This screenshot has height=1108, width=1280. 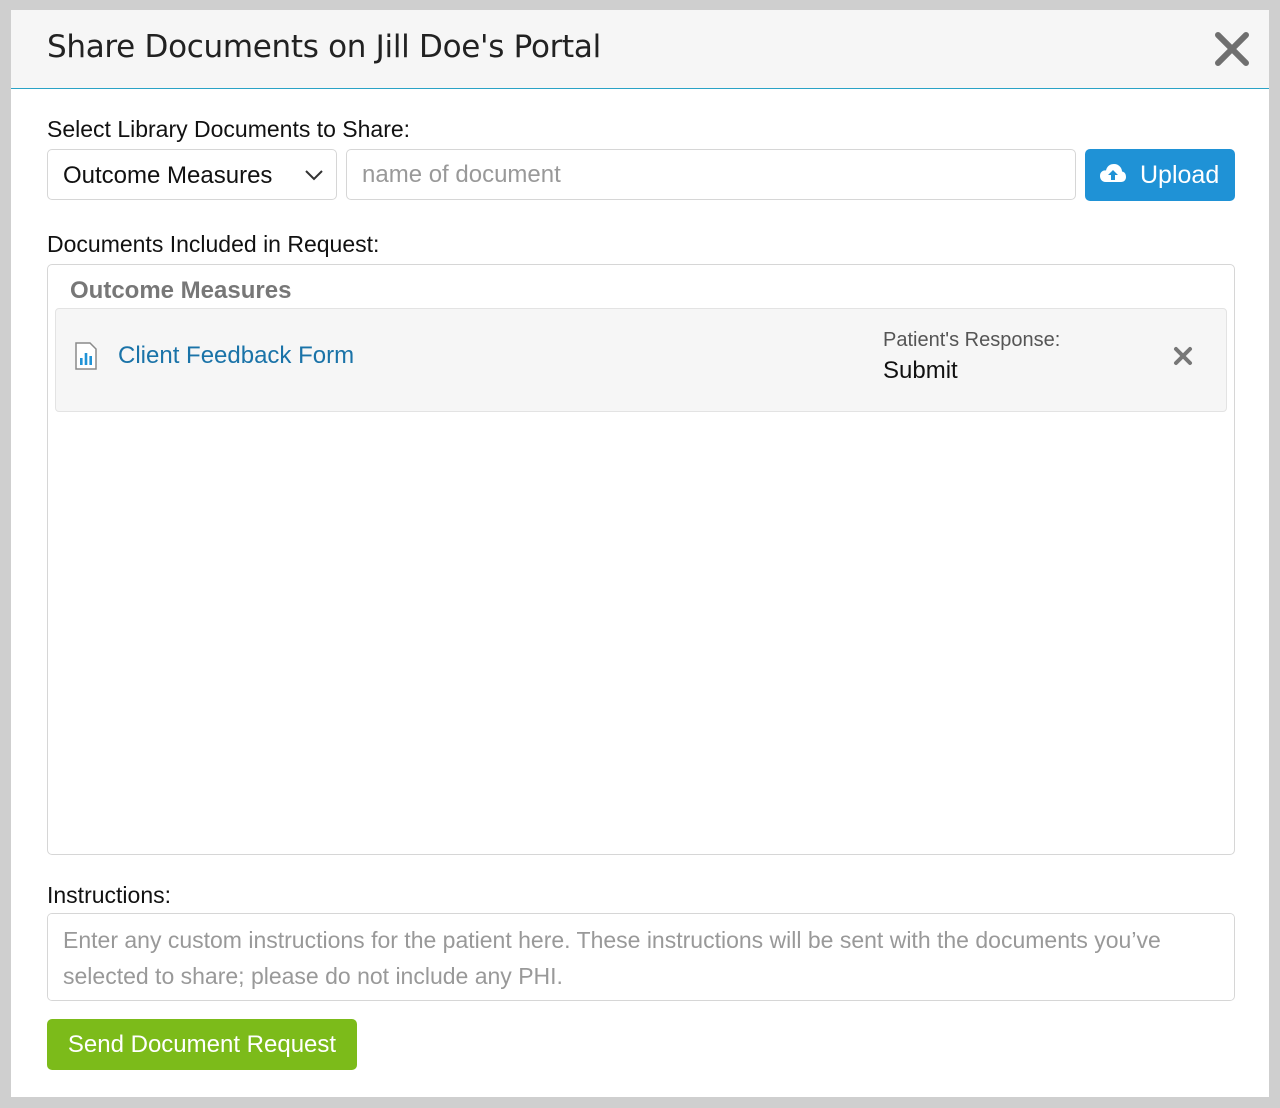 I want to click on modal-header: Share Documents on Jill Doe's Portal, so click(x=640, y=49).